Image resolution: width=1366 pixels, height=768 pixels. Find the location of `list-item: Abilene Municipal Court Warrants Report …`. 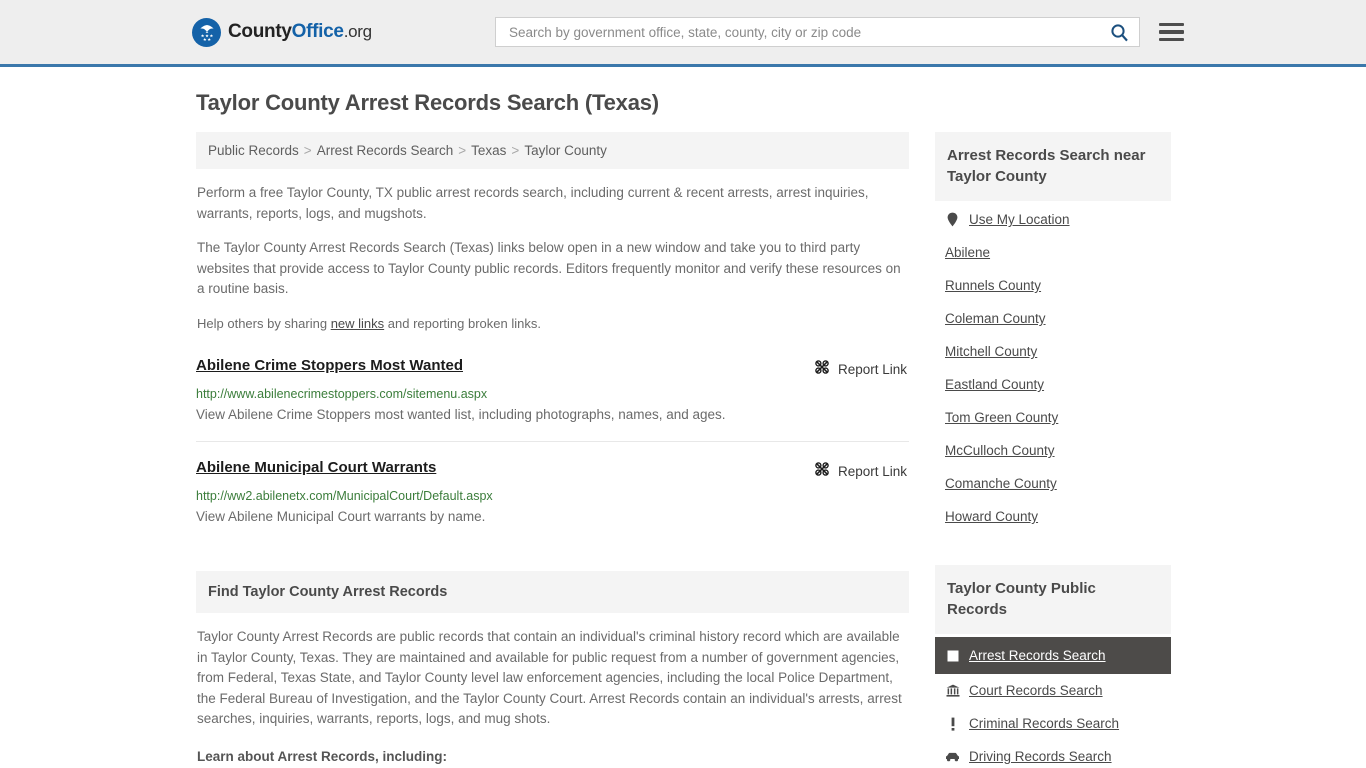

list-item: Abilene Municipal Court Warrants Report … is located at coordinates (552, 501).